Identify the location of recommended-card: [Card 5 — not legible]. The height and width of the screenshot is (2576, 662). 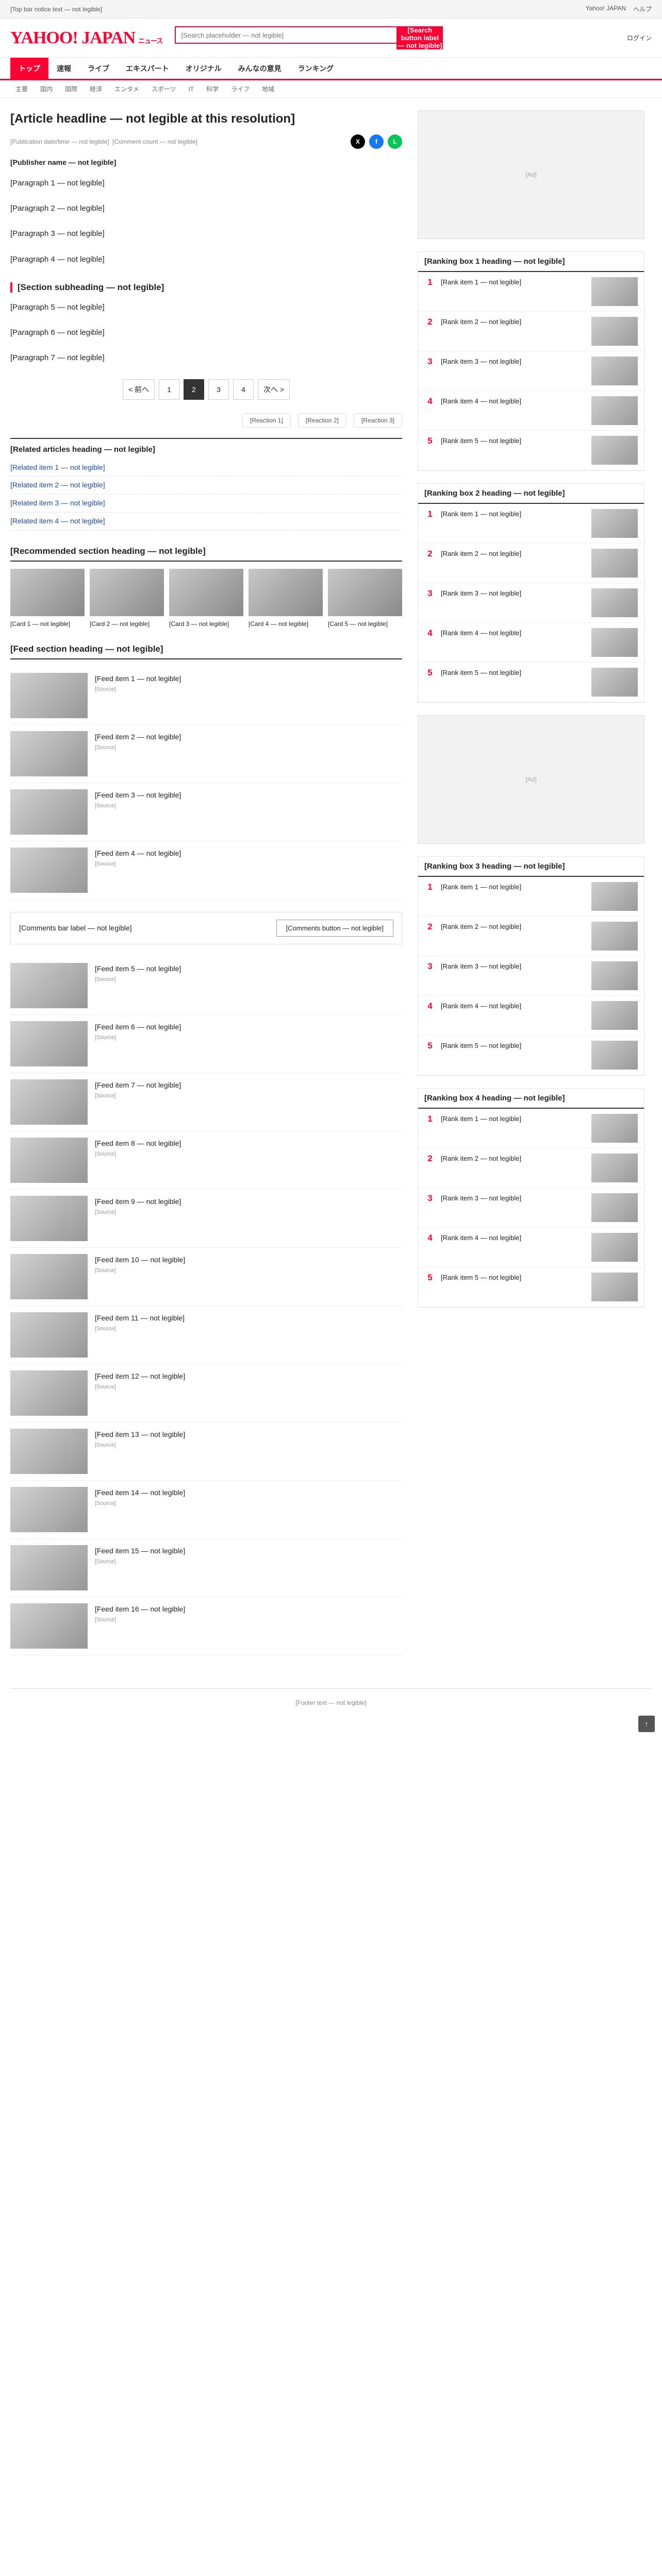
(365, 598).